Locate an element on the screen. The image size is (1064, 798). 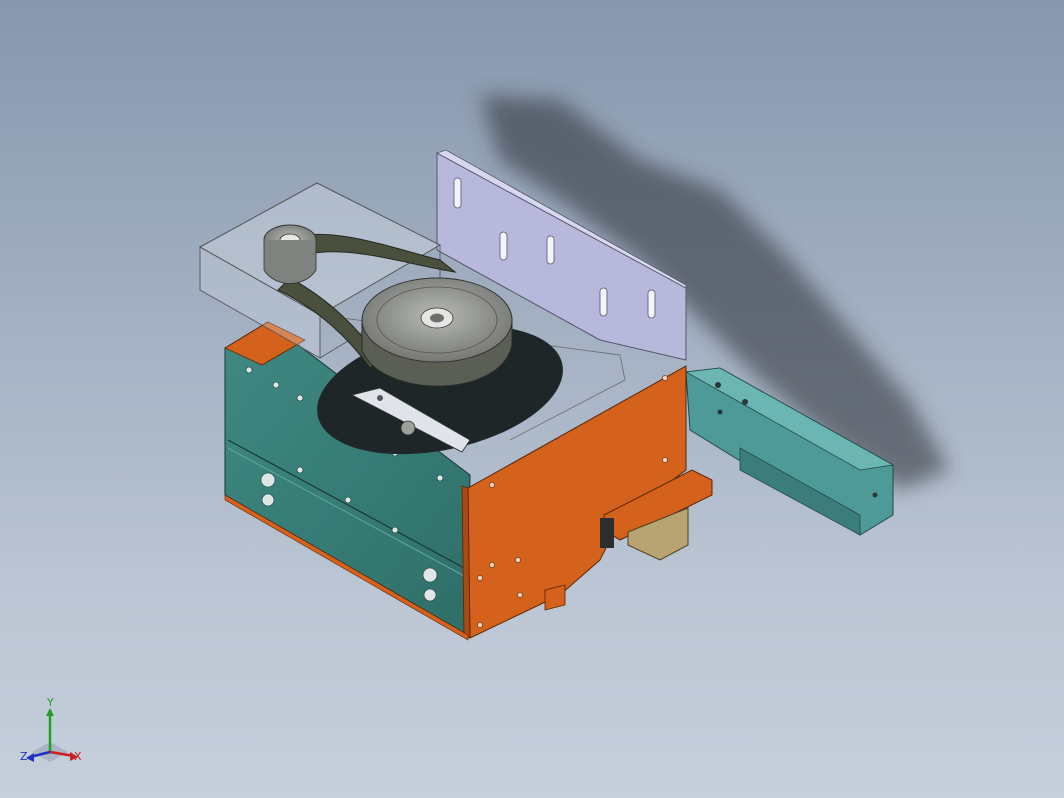
z-axis-label: Z is located at coordinates (24, 756).